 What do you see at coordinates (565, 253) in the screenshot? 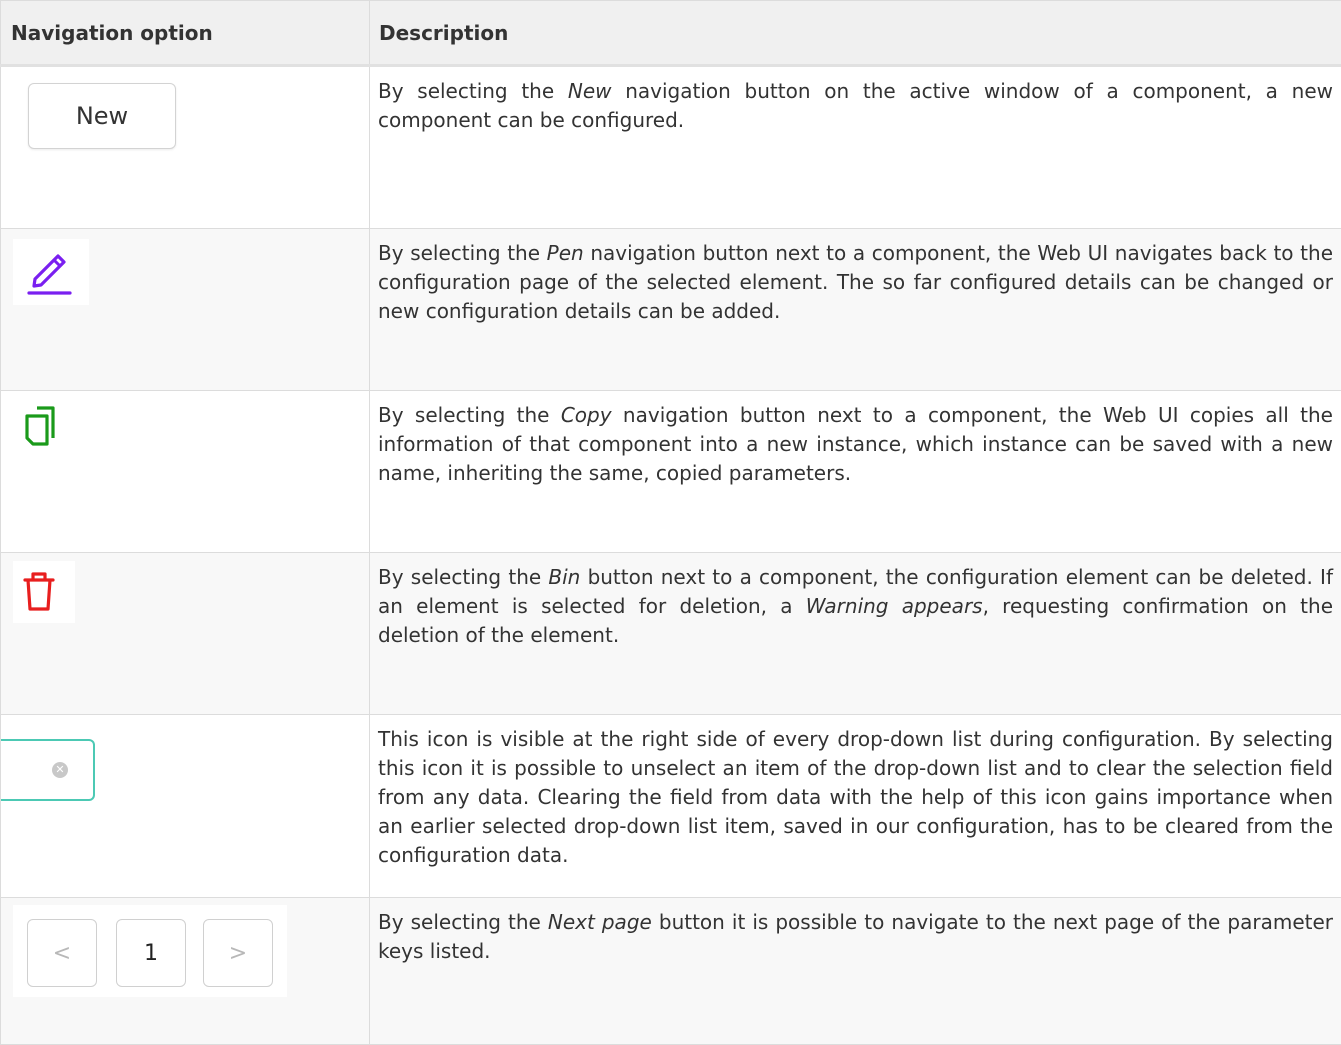
I see `desc-emphasis: Pen` at bounding box center [565, 253].